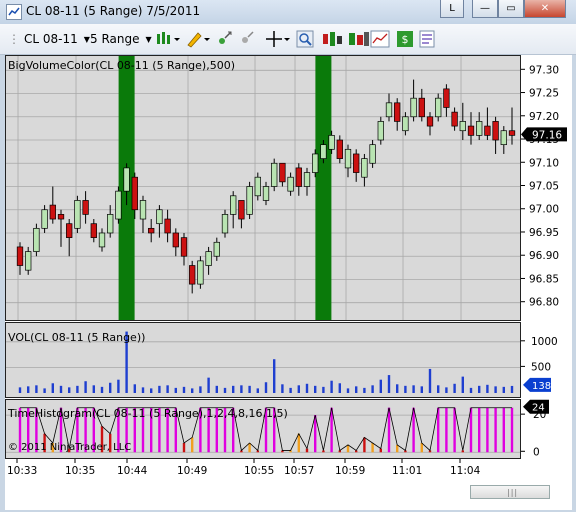 The height and width of the screenshot is (512, 576). Describe the element at coordinates (299, 471) in the screenshot. I see `time-axis-label: 10:57` at that location.